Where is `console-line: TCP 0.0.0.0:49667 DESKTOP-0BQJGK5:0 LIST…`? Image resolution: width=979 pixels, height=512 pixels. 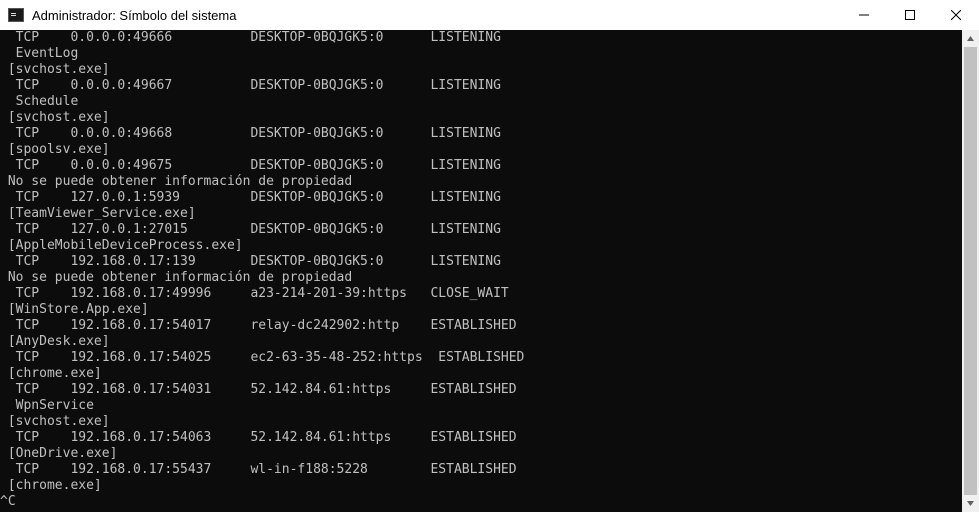
console-line: TCP 0.0.0.0:49667 DESKTOP-0BQJGK5:0 LIST… is located at coordinates (250, 85).